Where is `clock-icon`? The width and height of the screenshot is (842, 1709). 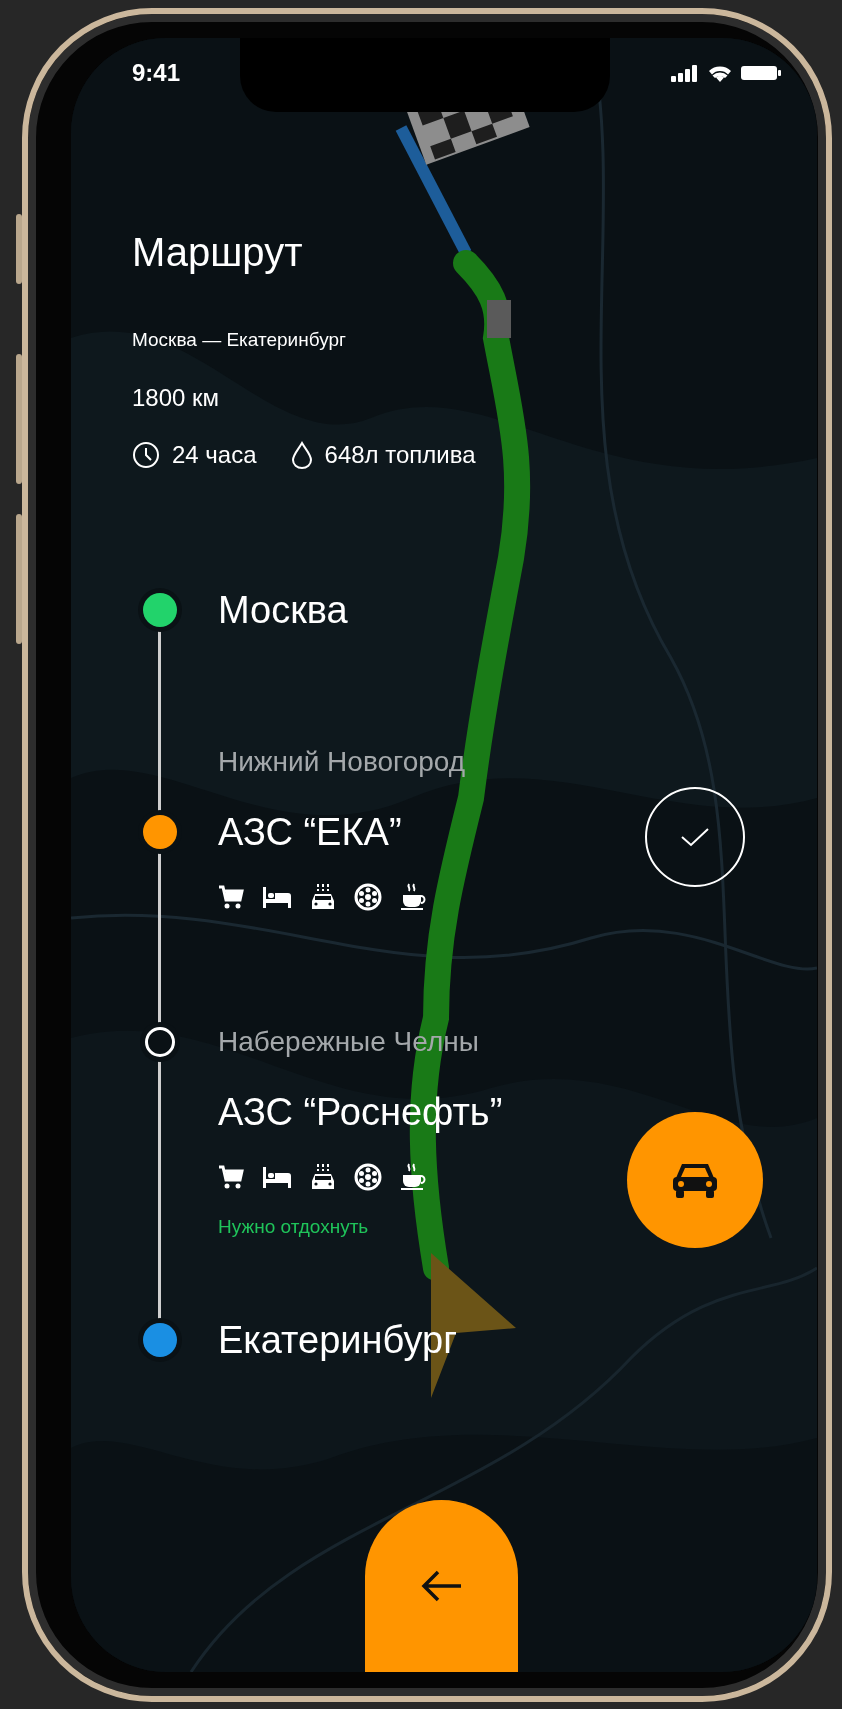
clock-icon is located at coordinates (146, 455).